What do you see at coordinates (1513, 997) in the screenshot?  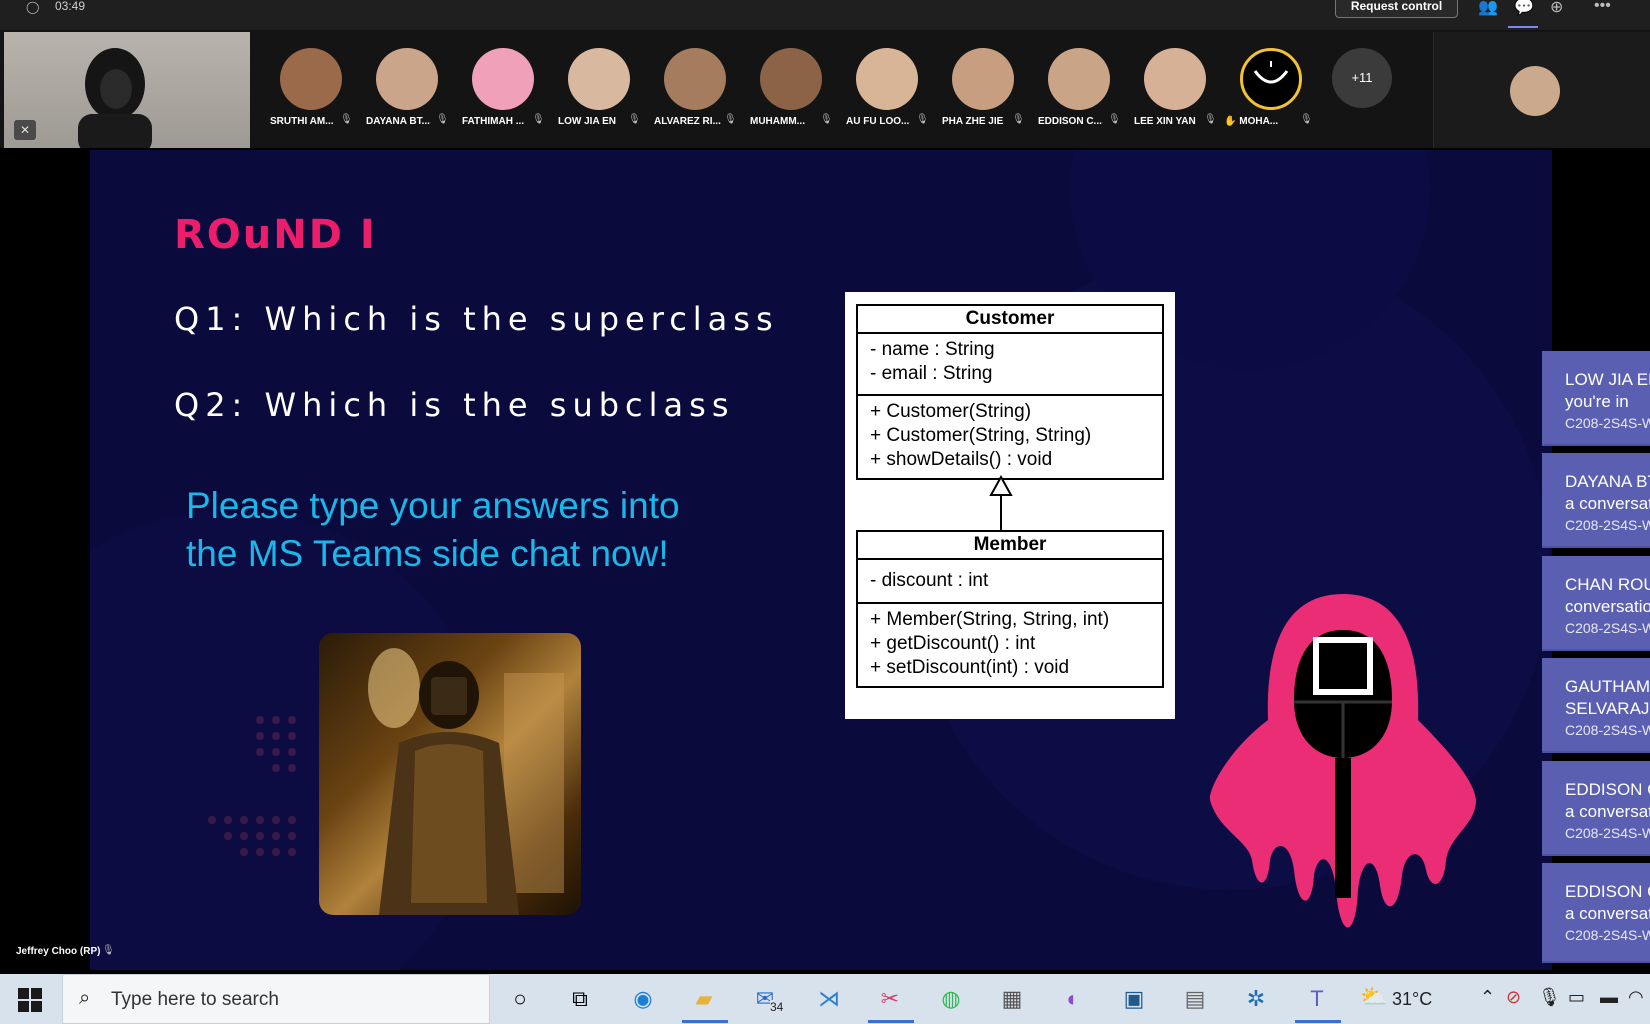 I see `security-icon: ⊘` at bounding box center [1513, 997].